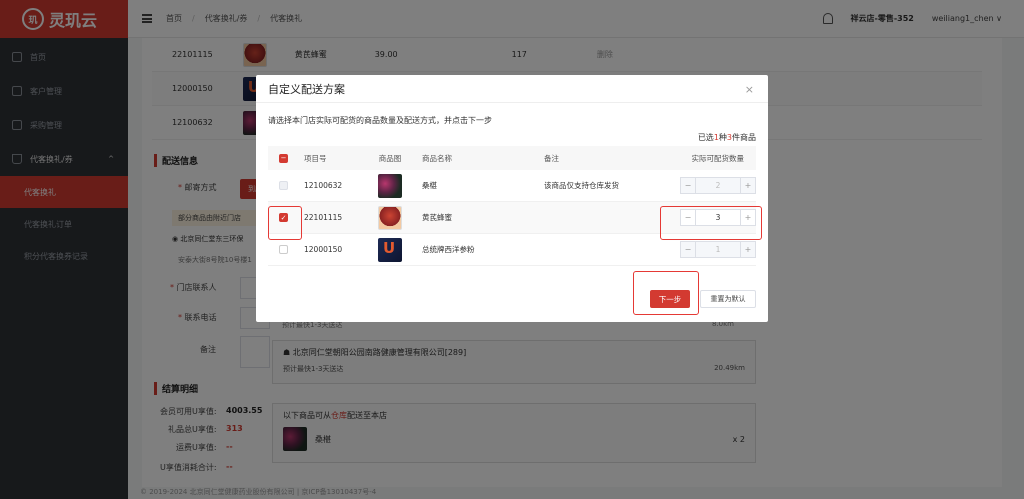  I want to click on next-button: 下一步, so click(670, 299).